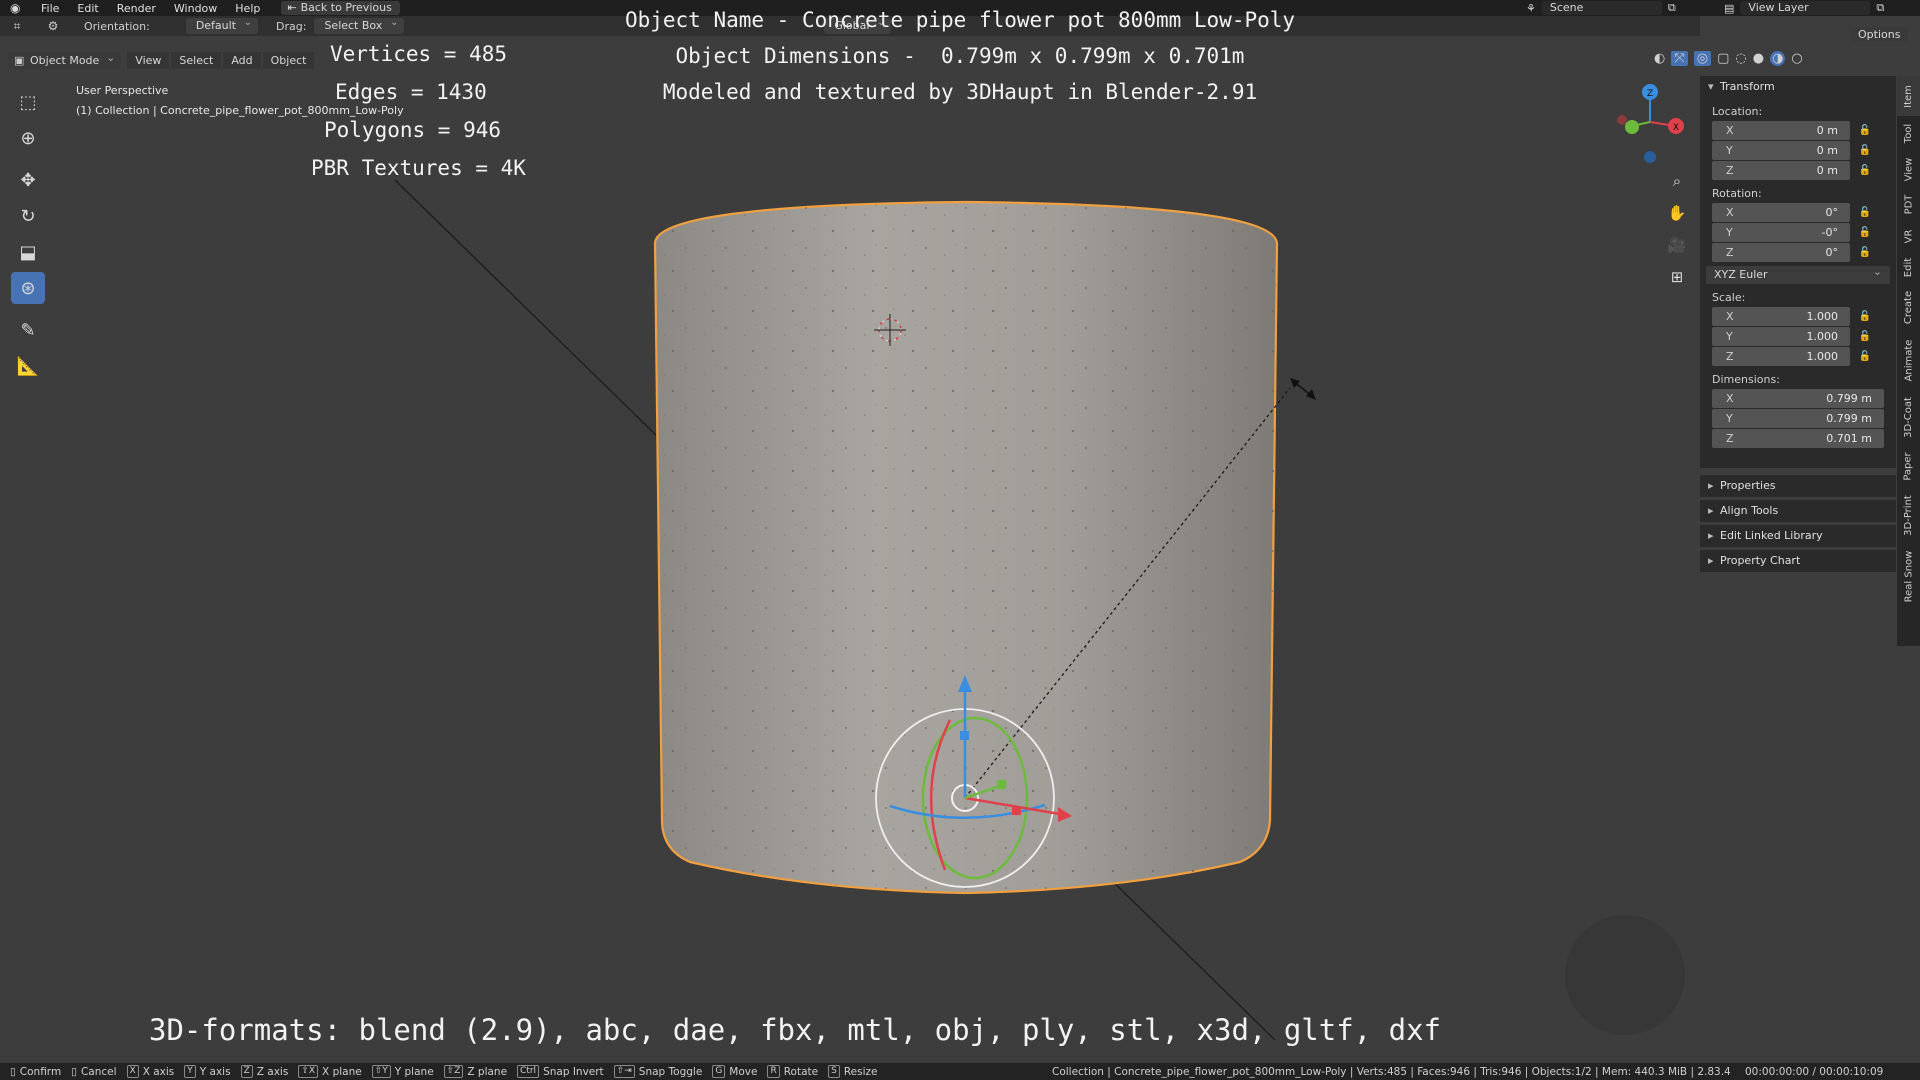 This screenshot has height=1080, width=1920. I want to click on rotation-z-field: Z 0°, so click(1781, 252).